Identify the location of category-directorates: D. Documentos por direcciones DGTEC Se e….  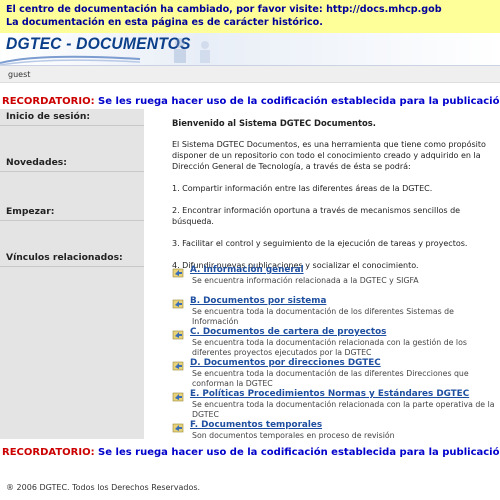
(334, 373).